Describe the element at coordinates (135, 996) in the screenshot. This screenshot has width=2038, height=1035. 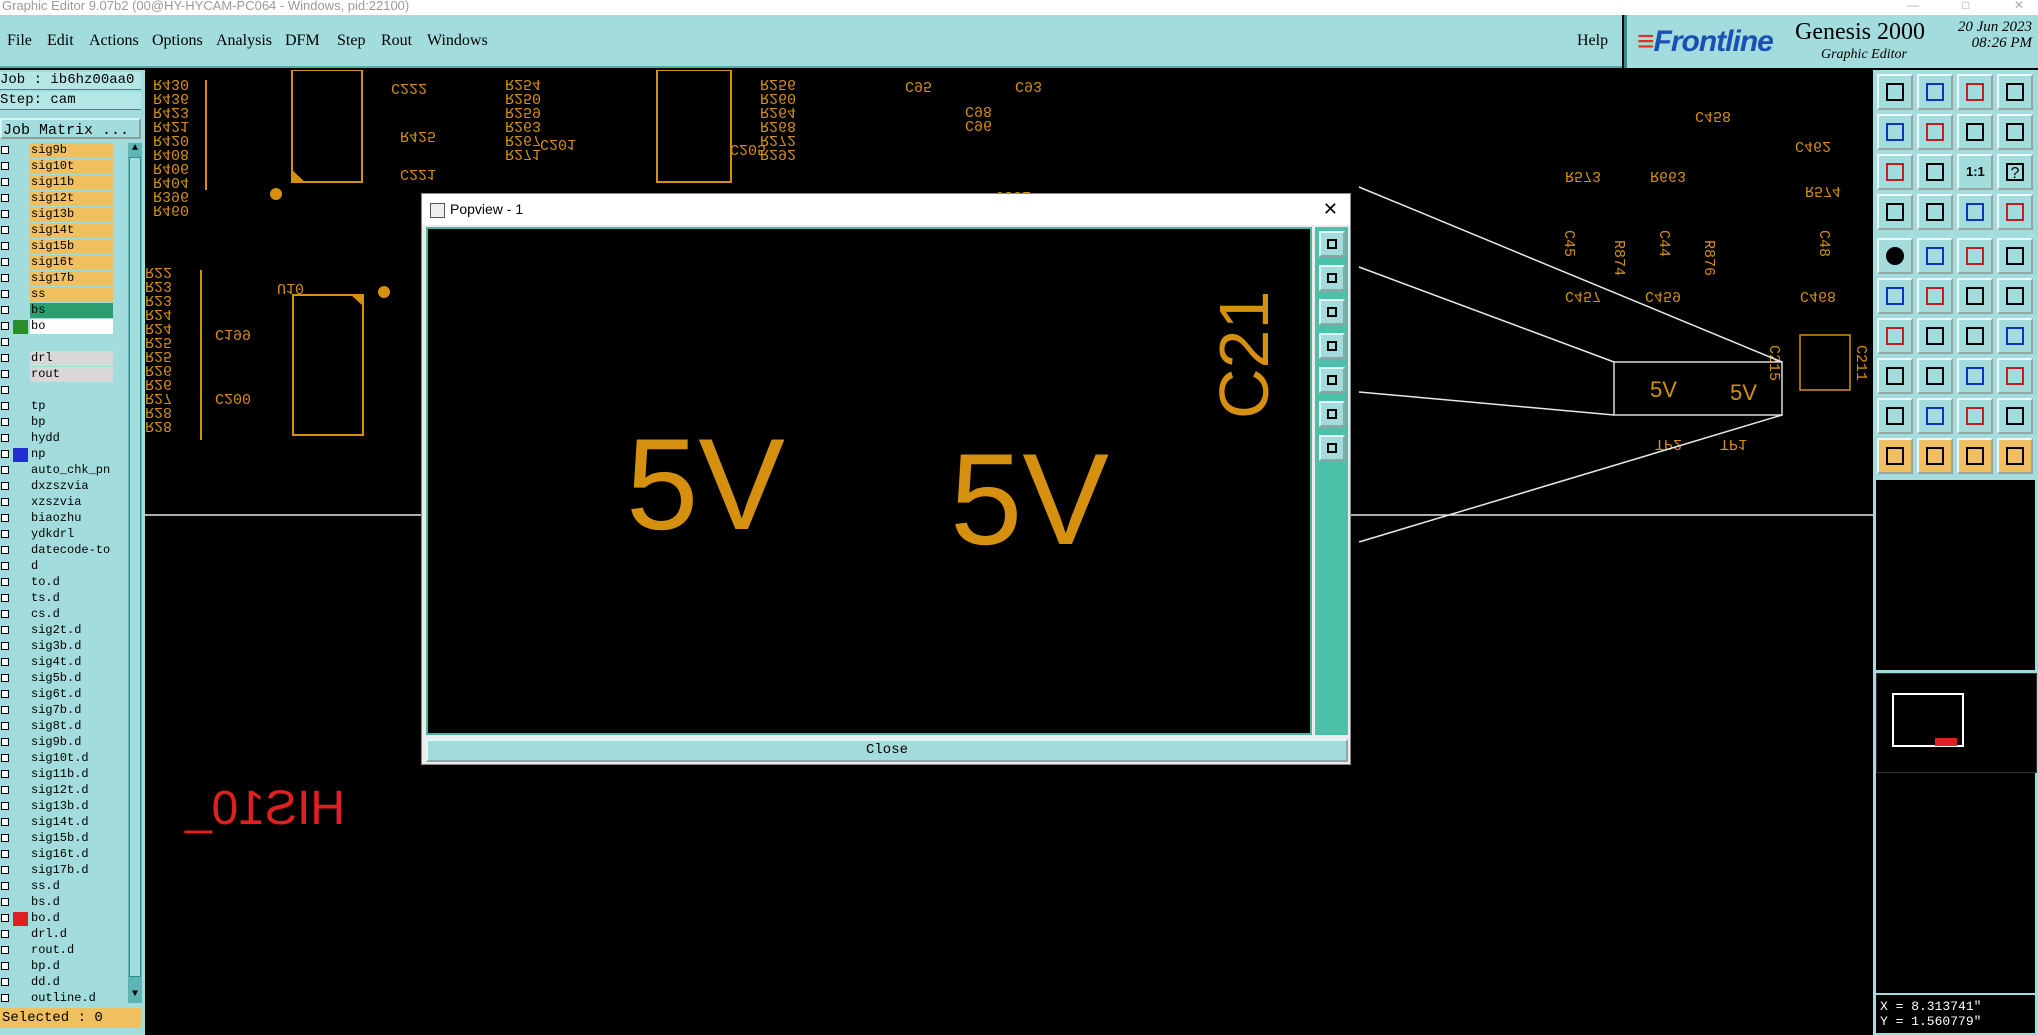
I see `scroll-down-icon: ▼` at that location.